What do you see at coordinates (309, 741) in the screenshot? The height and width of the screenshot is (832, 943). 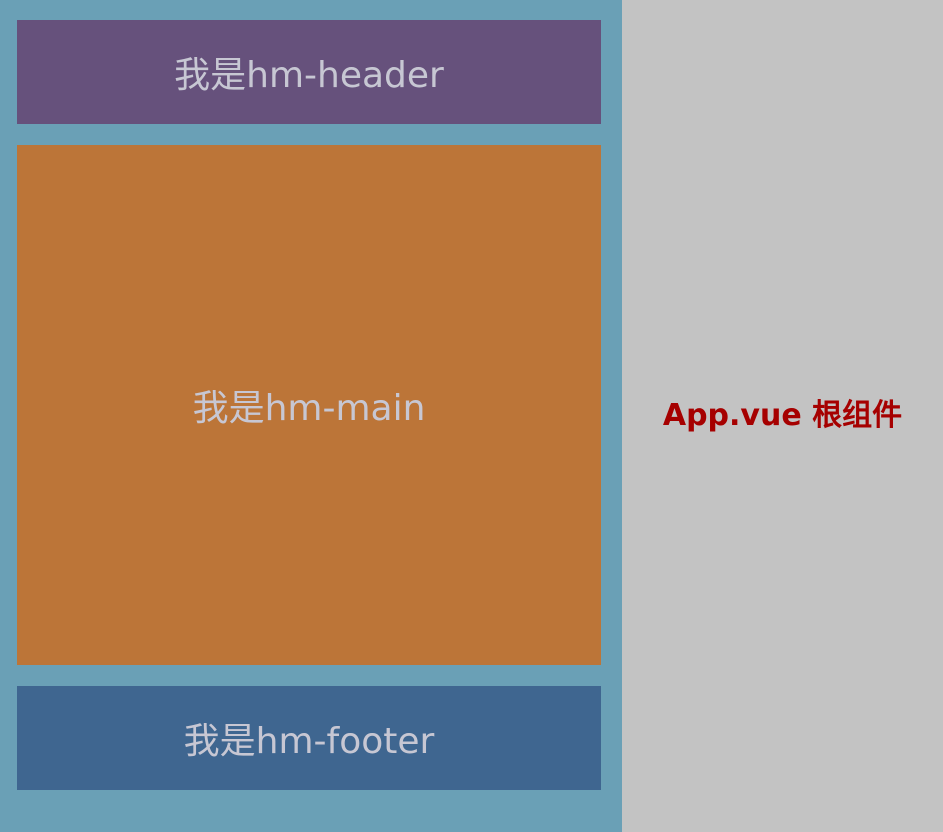 I see `hm-footer-text: 我是hm-footer` at bounding box center [309, 741].